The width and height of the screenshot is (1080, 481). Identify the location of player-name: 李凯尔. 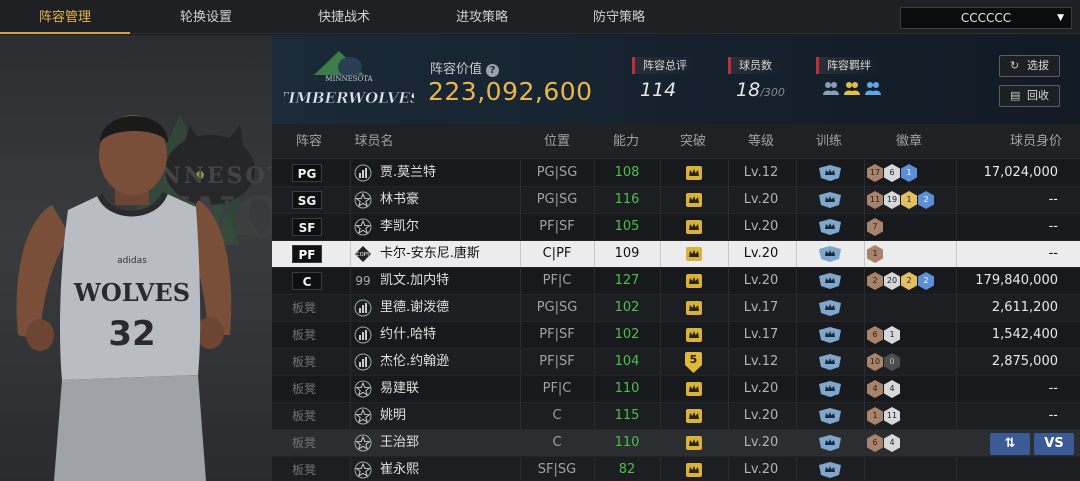
(399, 227).